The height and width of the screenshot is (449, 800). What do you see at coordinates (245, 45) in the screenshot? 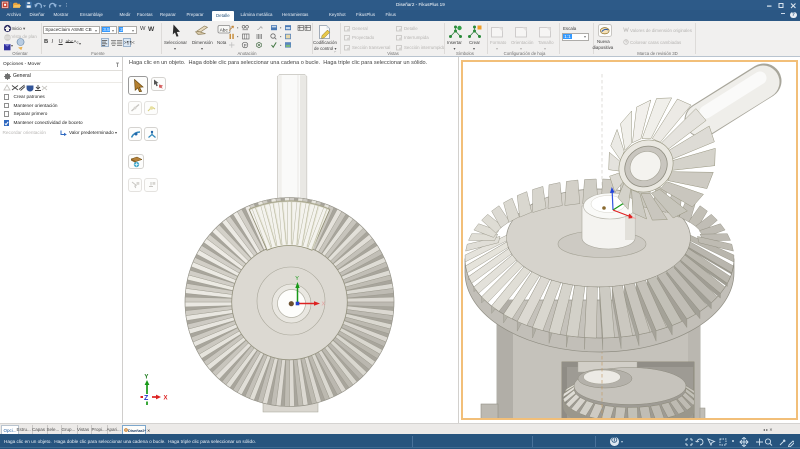
I see `svg-text: P` at bounding box center [245, 45].